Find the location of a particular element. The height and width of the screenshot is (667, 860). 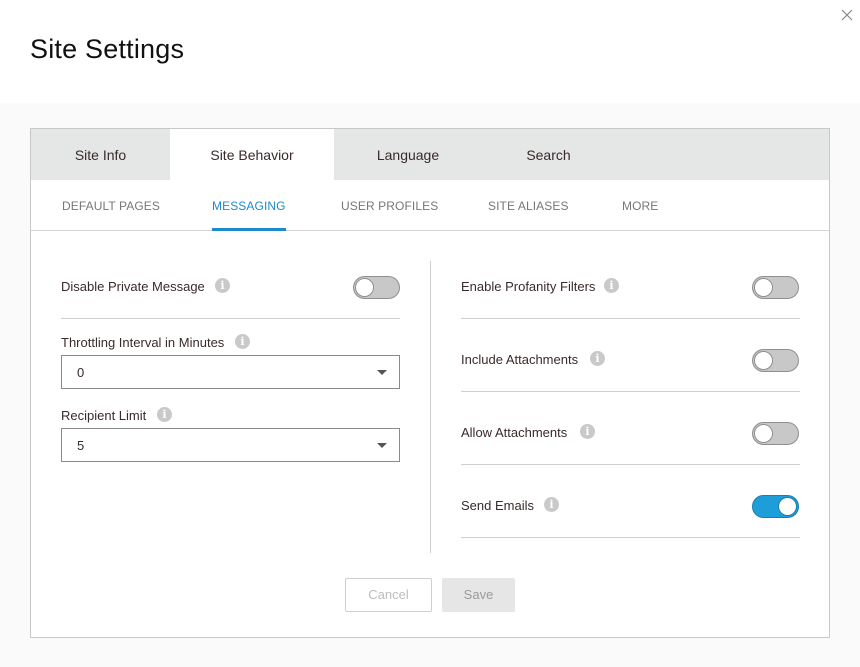

tab-site-behavior: Site Behavior is located at coordinates (252, 154).